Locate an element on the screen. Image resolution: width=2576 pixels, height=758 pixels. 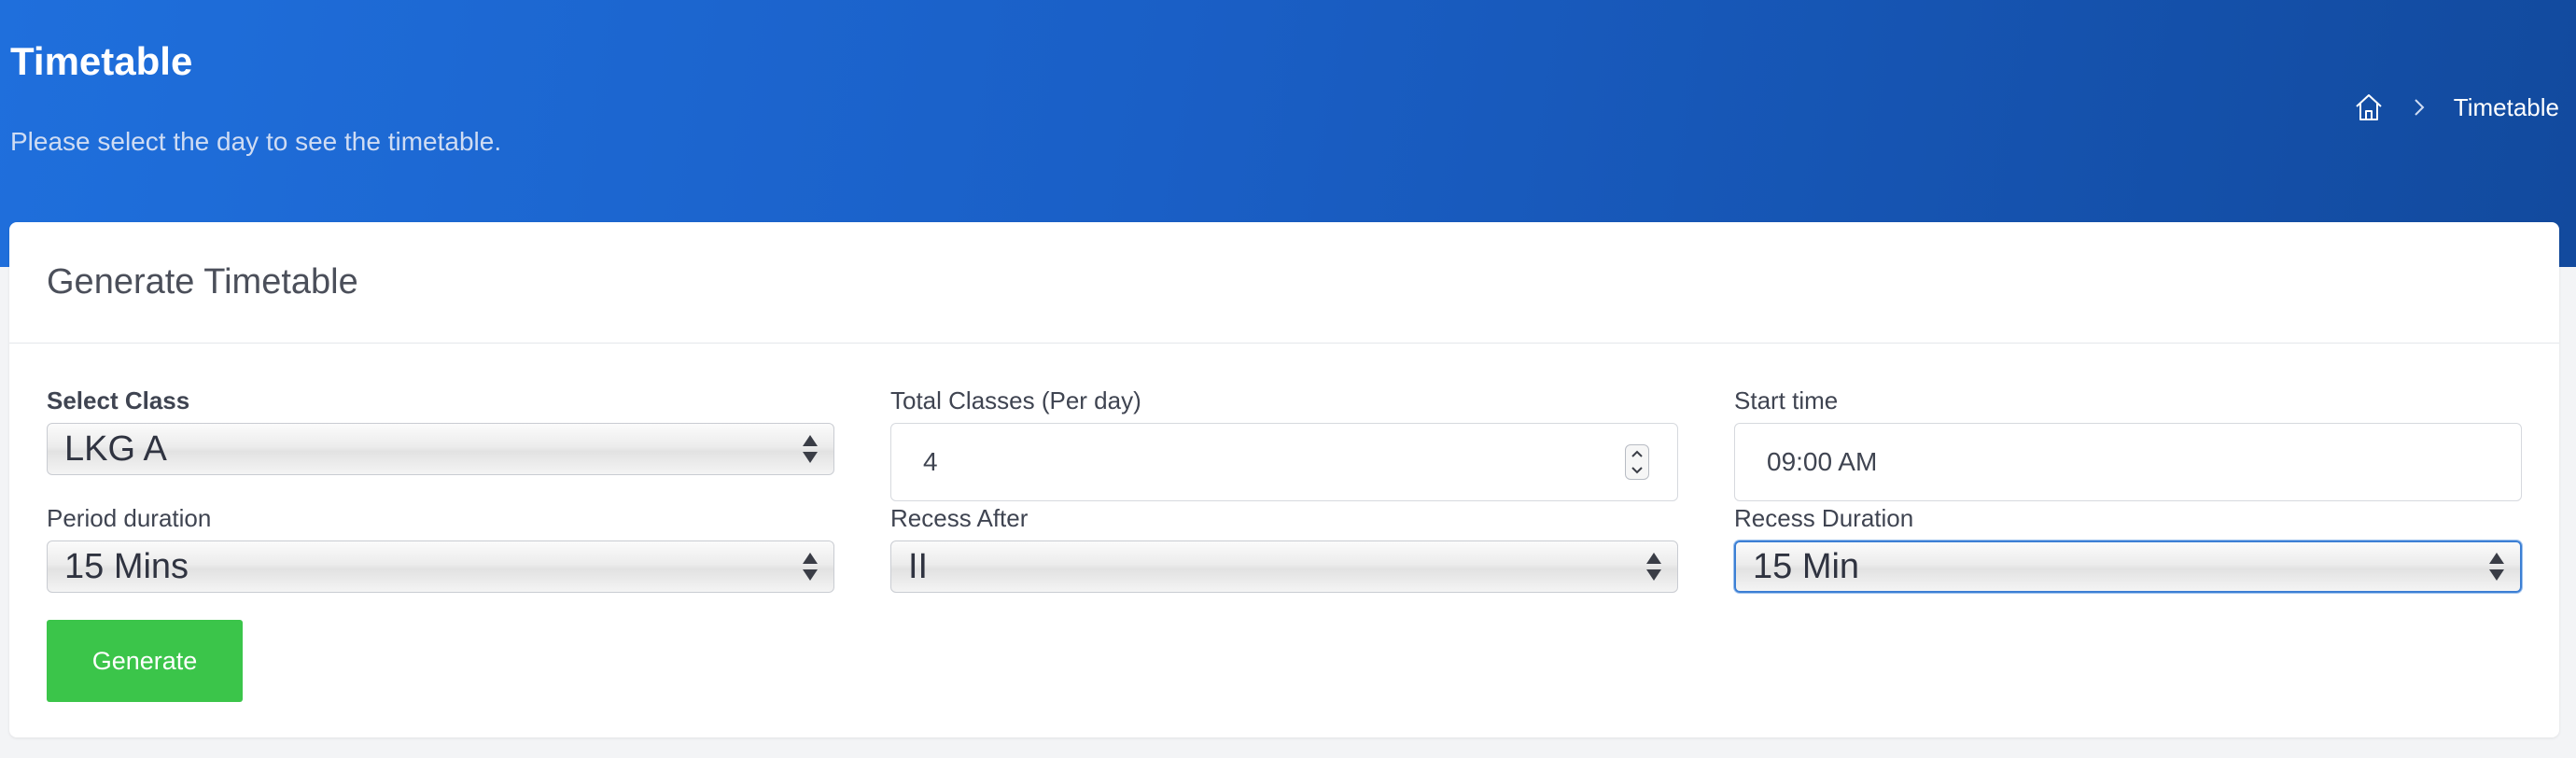
select-class-label: Select Class is located at coordinates (118, 400).